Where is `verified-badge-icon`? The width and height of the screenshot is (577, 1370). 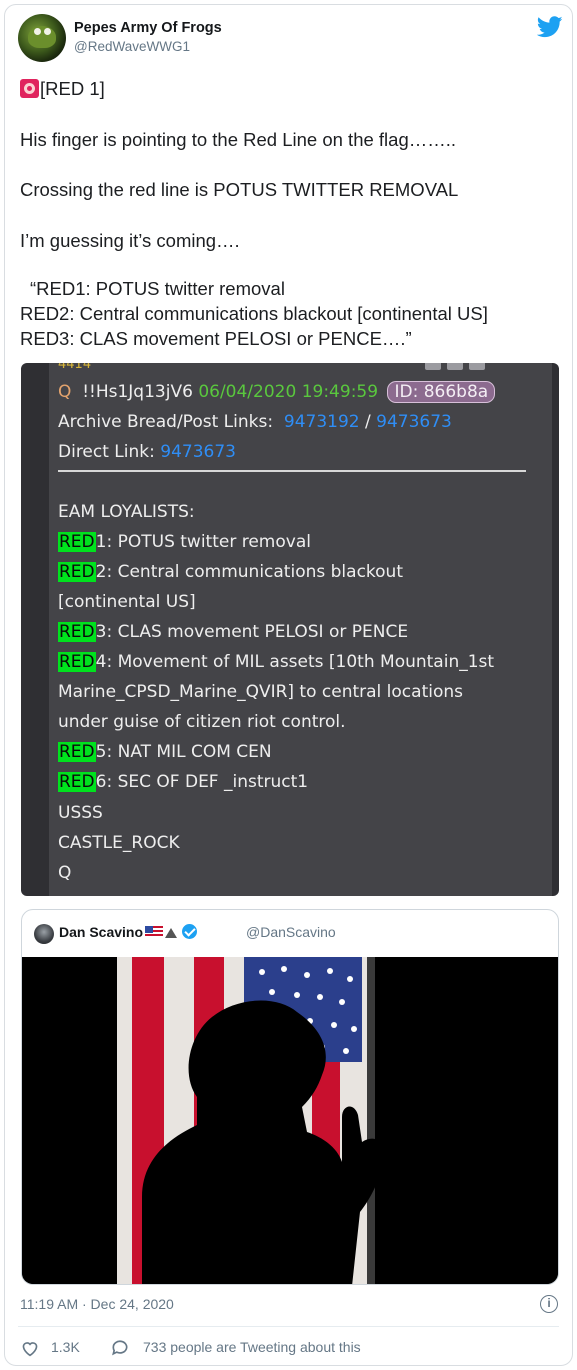
verified-badge-icon is located at coordinates (190, 931).